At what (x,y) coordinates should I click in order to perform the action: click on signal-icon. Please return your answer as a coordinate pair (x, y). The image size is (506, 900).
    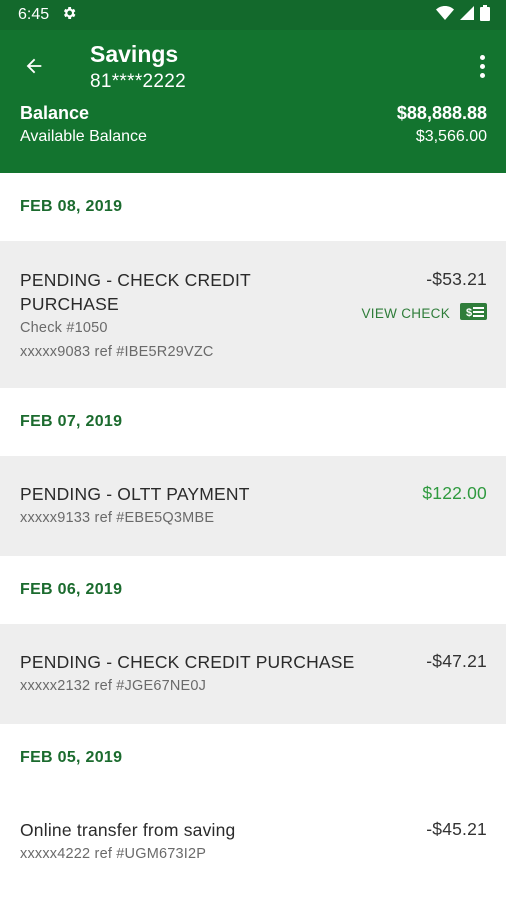
    Looking at the image, I should click on (467, 15).